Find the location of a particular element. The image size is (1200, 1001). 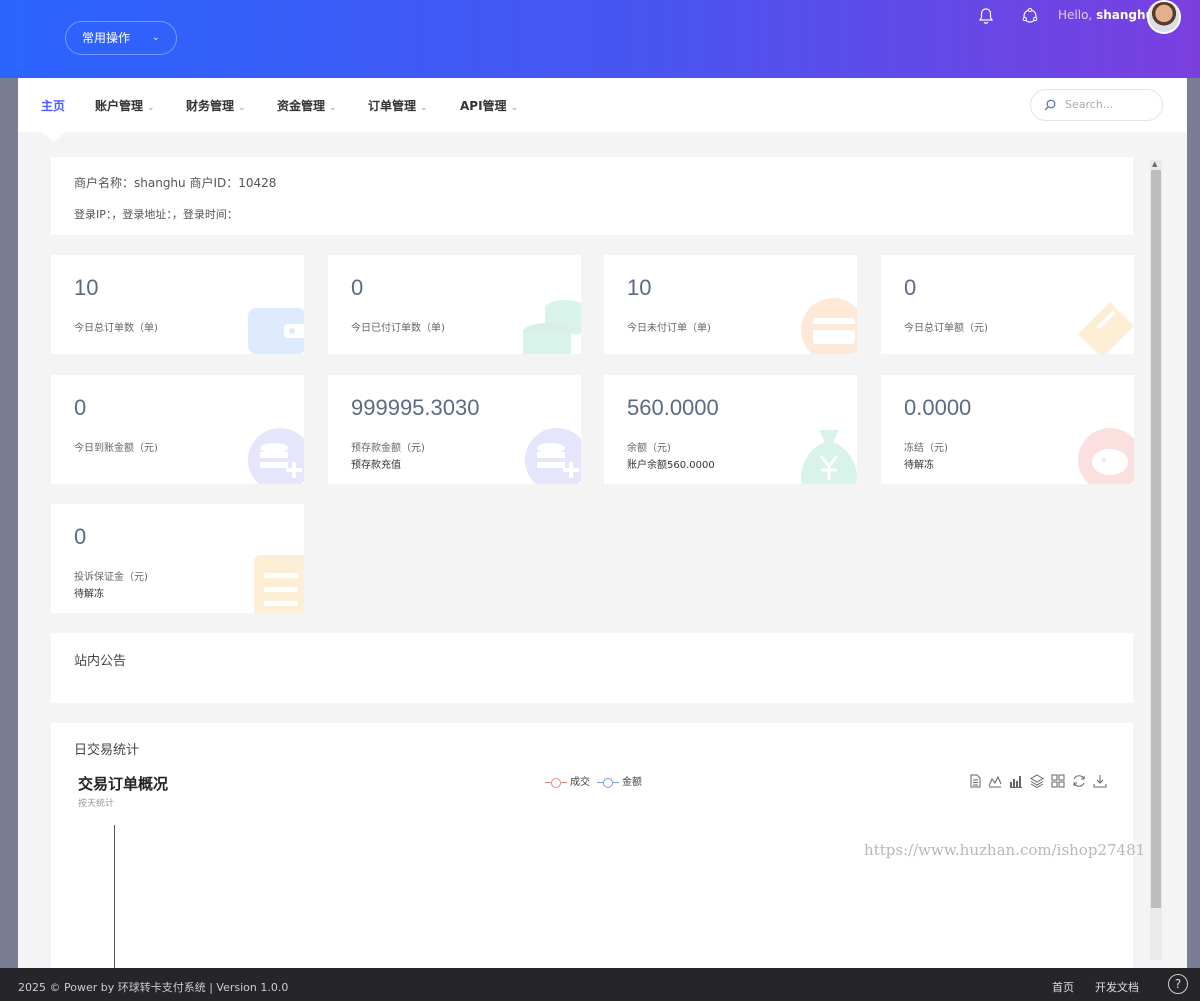

login-info: 登录IP：，登录地址：，登录时间： is located at coordinates (156, 214).